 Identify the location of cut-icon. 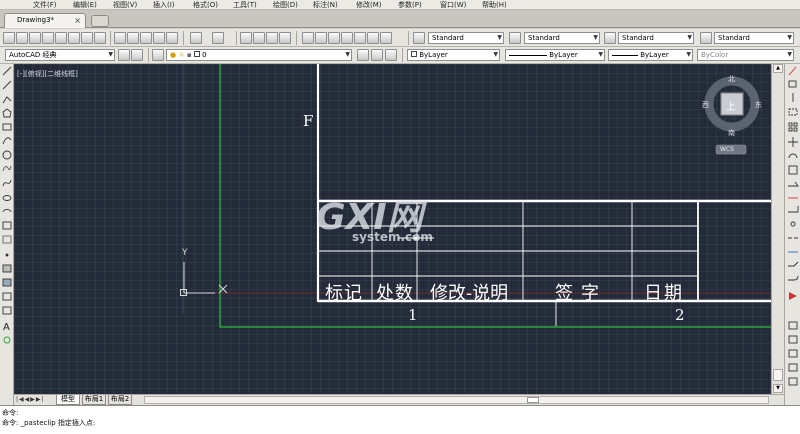
(120, 38).